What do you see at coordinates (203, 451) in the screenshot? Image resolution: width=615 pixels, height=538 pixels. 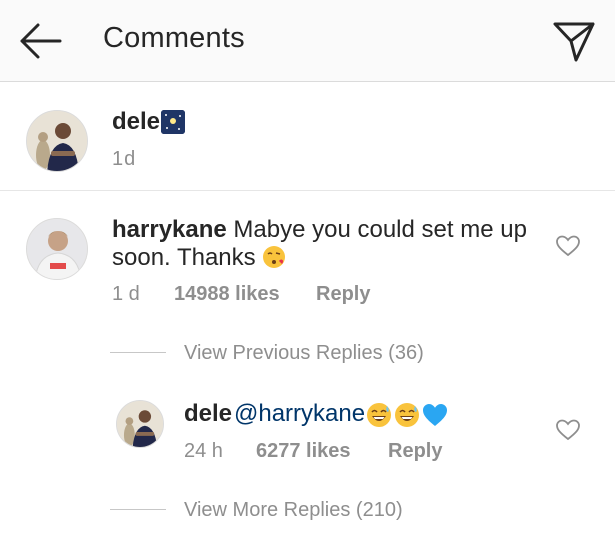 I see `reply-timestamp: 24 h` at bounding box center [203, 451].